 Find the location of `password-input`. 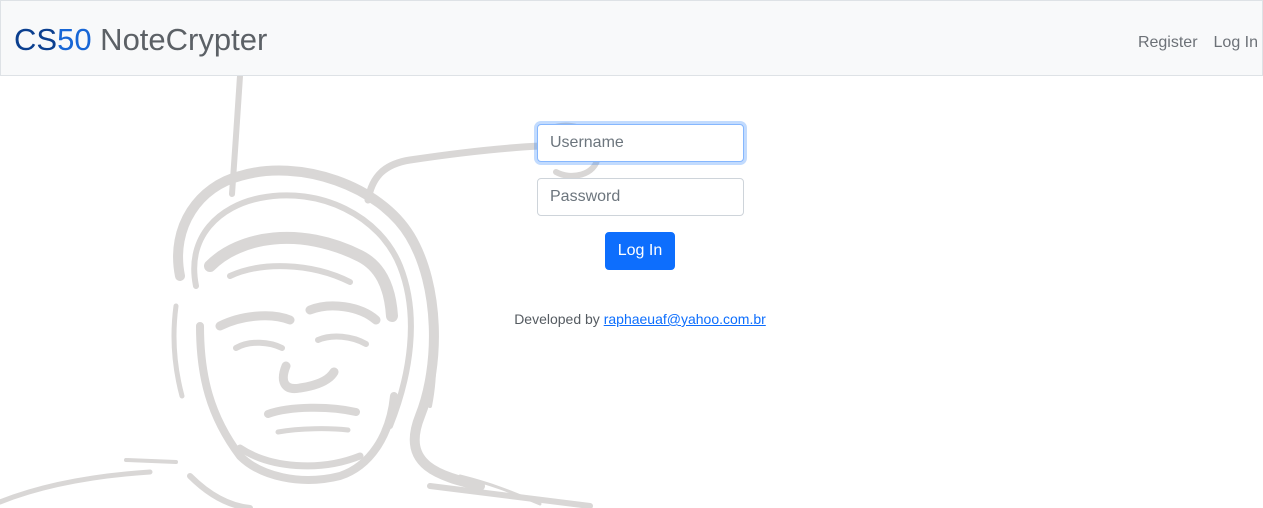

password-input is located at coordinates (640, 197).